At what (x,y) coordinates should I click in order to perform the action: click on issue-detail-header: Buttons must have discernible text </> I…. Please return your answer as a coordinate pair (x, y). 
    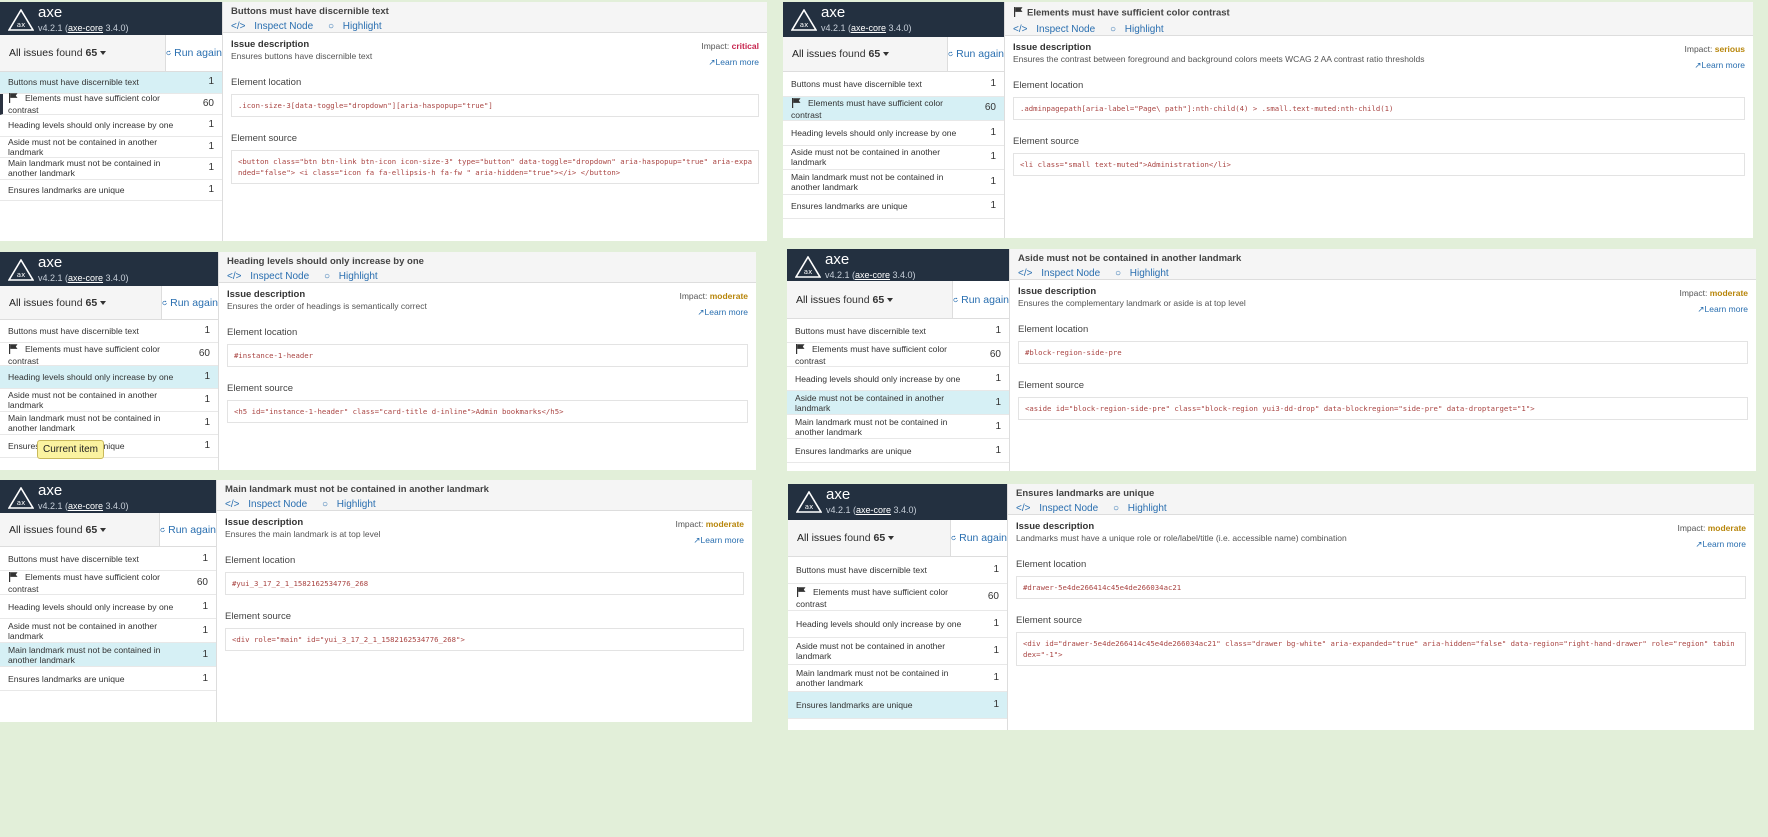
    Looking at the image, I should click on (495, 17).